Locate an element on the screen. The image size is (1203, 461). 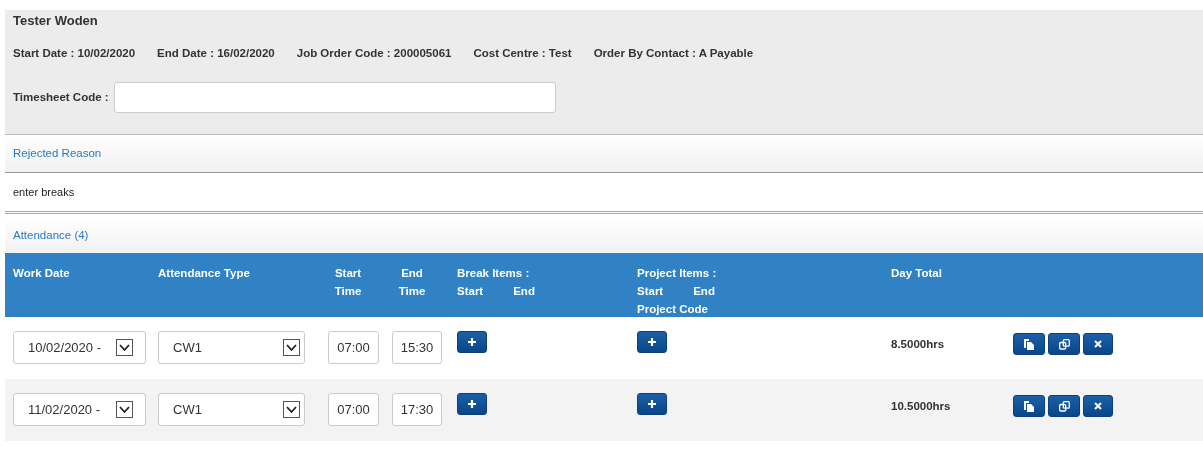
reason-text: enter breaks is located at coordinates (44, 192).